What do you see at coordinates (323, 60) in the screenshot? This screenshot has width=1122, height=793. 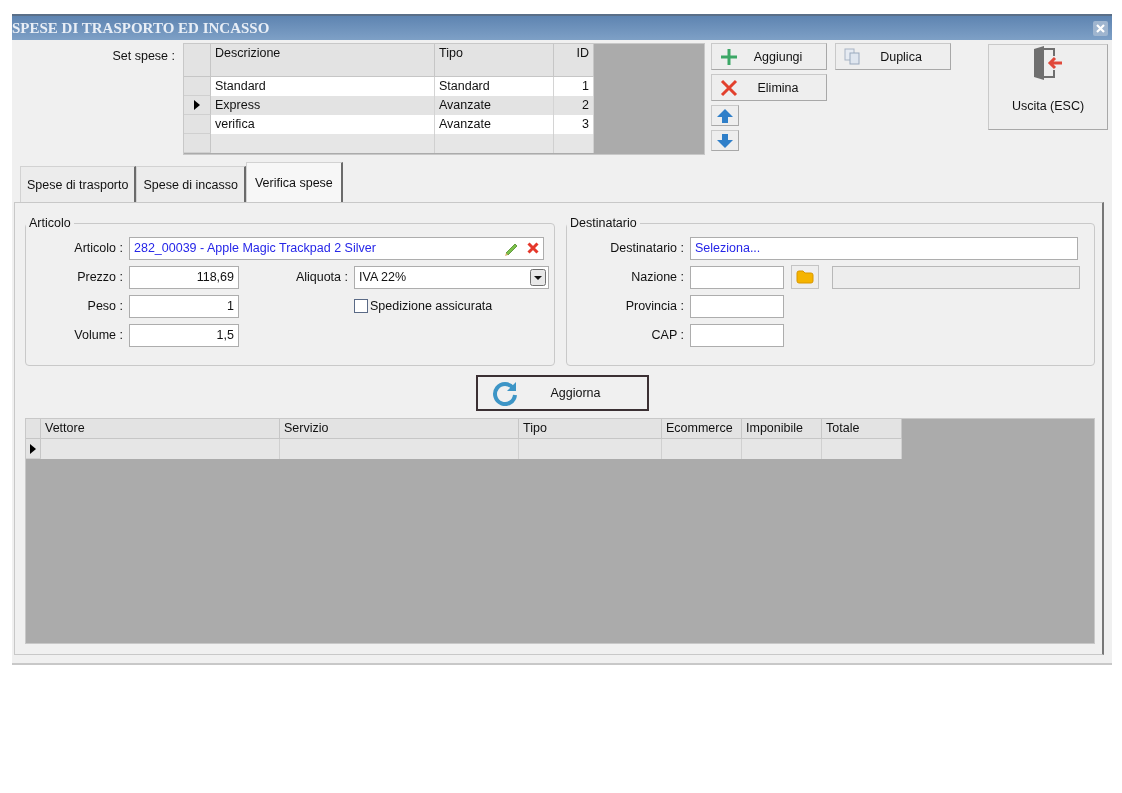 I see `column-header: Descrizione` at bounding box center [323, 60].